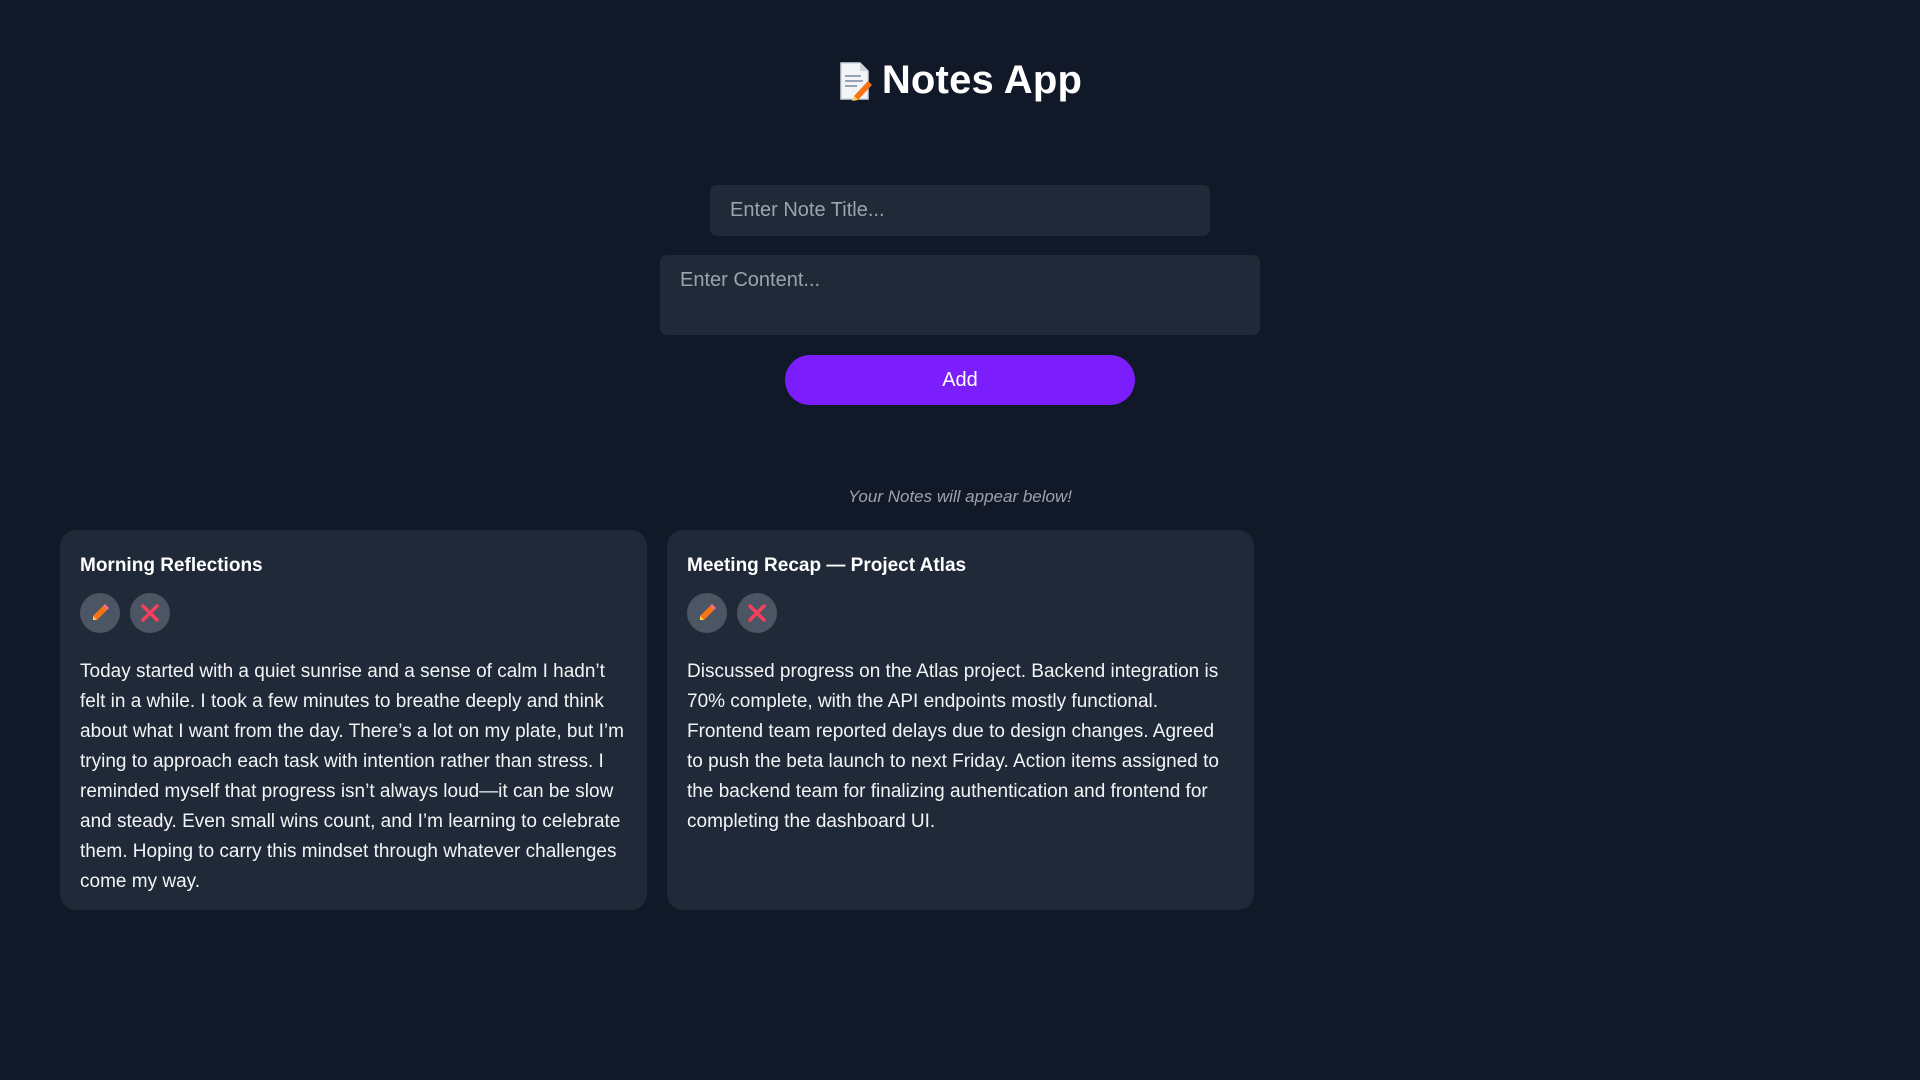  I want to click on app-header: Notes App, so click(960, 80).